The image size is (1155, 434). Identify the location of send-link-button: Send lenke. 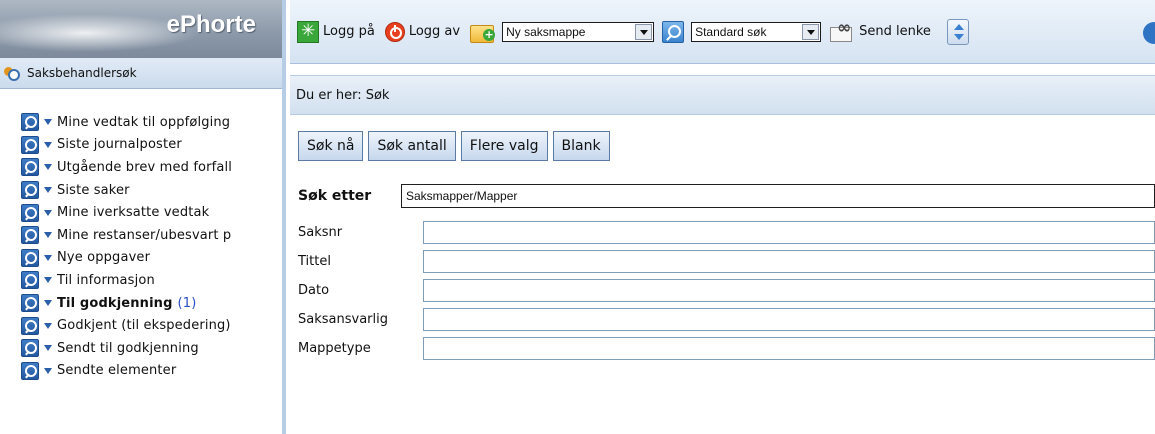
(880, 30).